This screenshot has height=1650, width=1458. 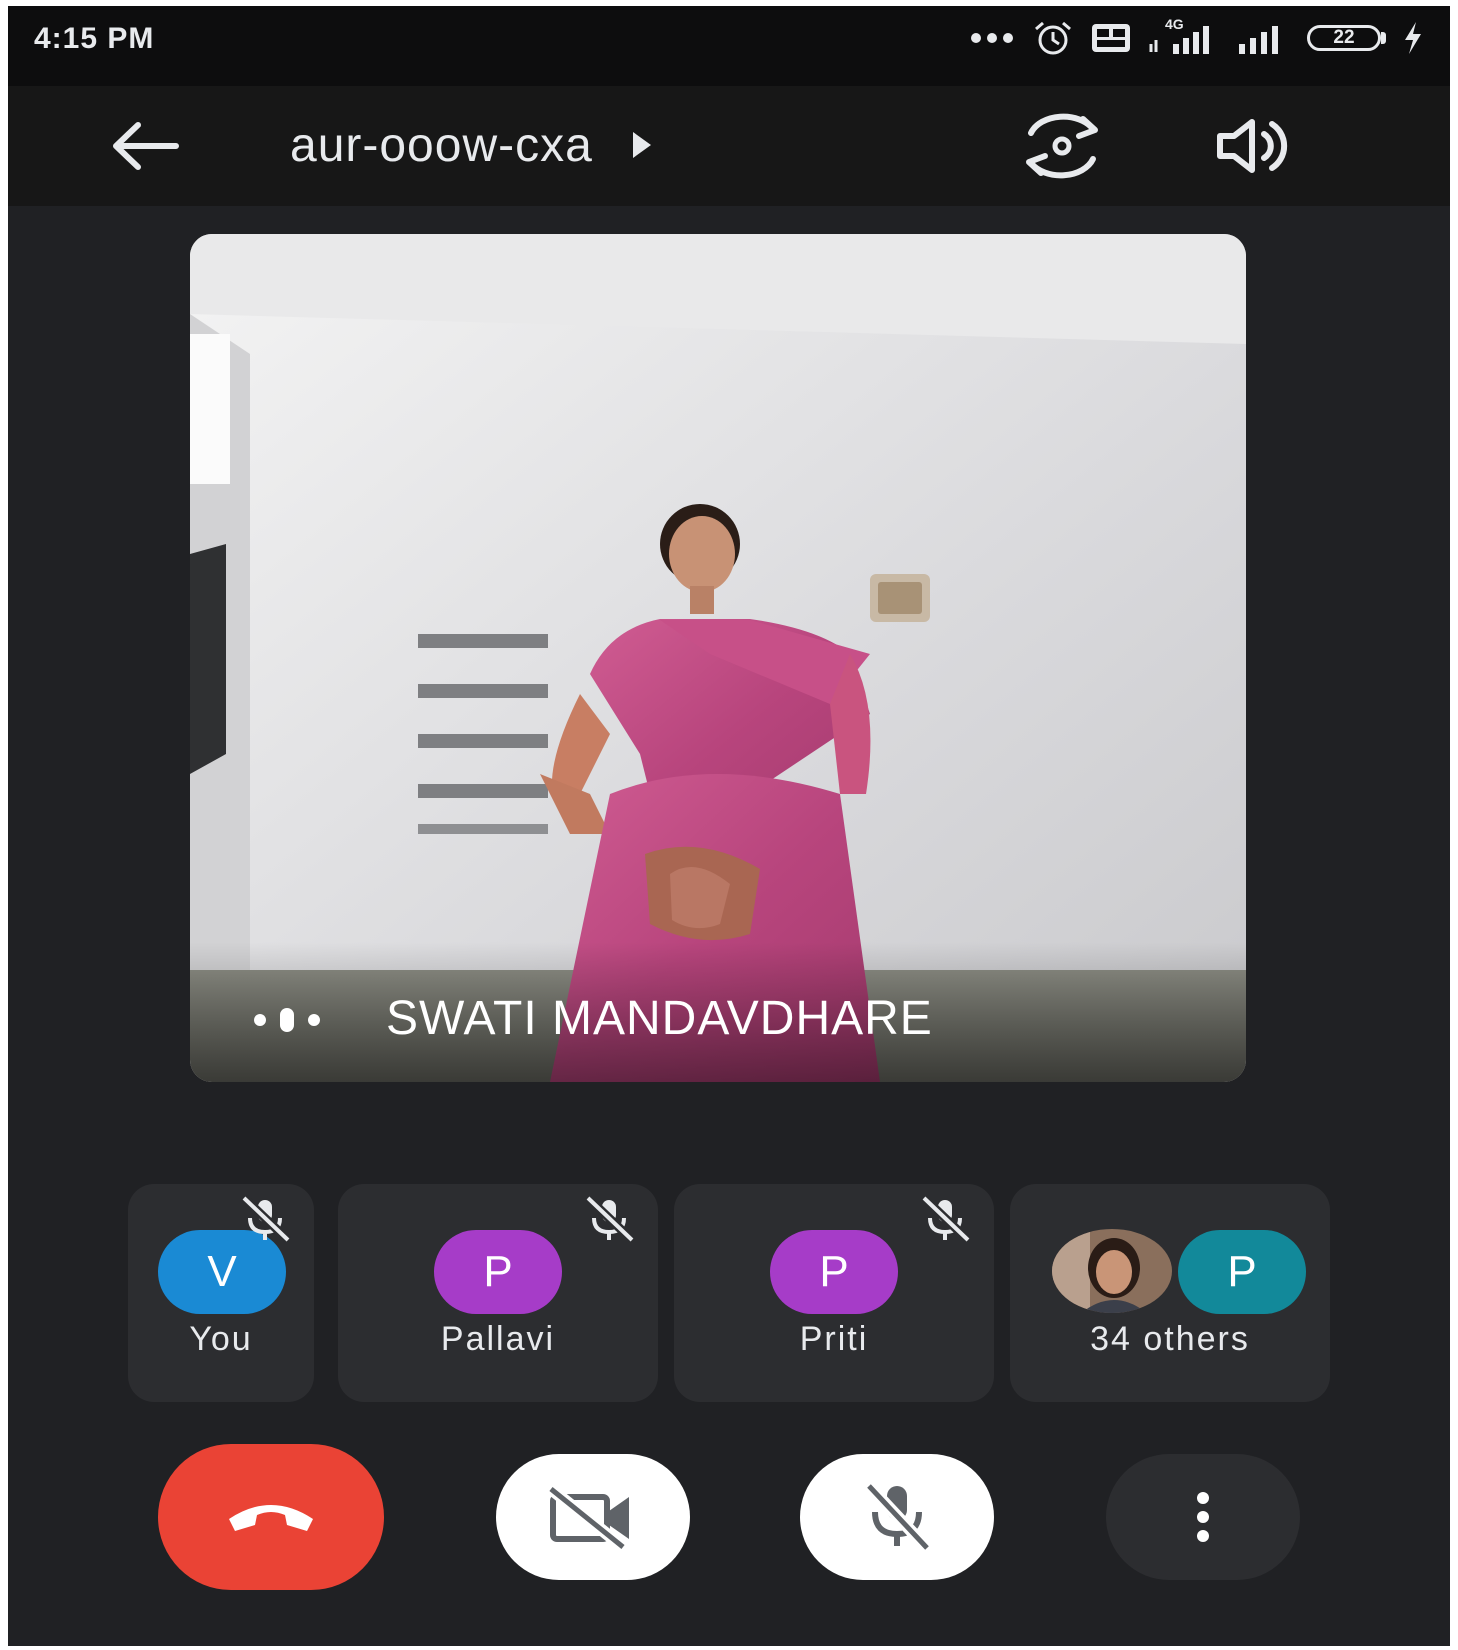 What do you see at coordinates (992, 38) in the screenshot?
I see `more-dots-icon` at bounding box center [992, 38].